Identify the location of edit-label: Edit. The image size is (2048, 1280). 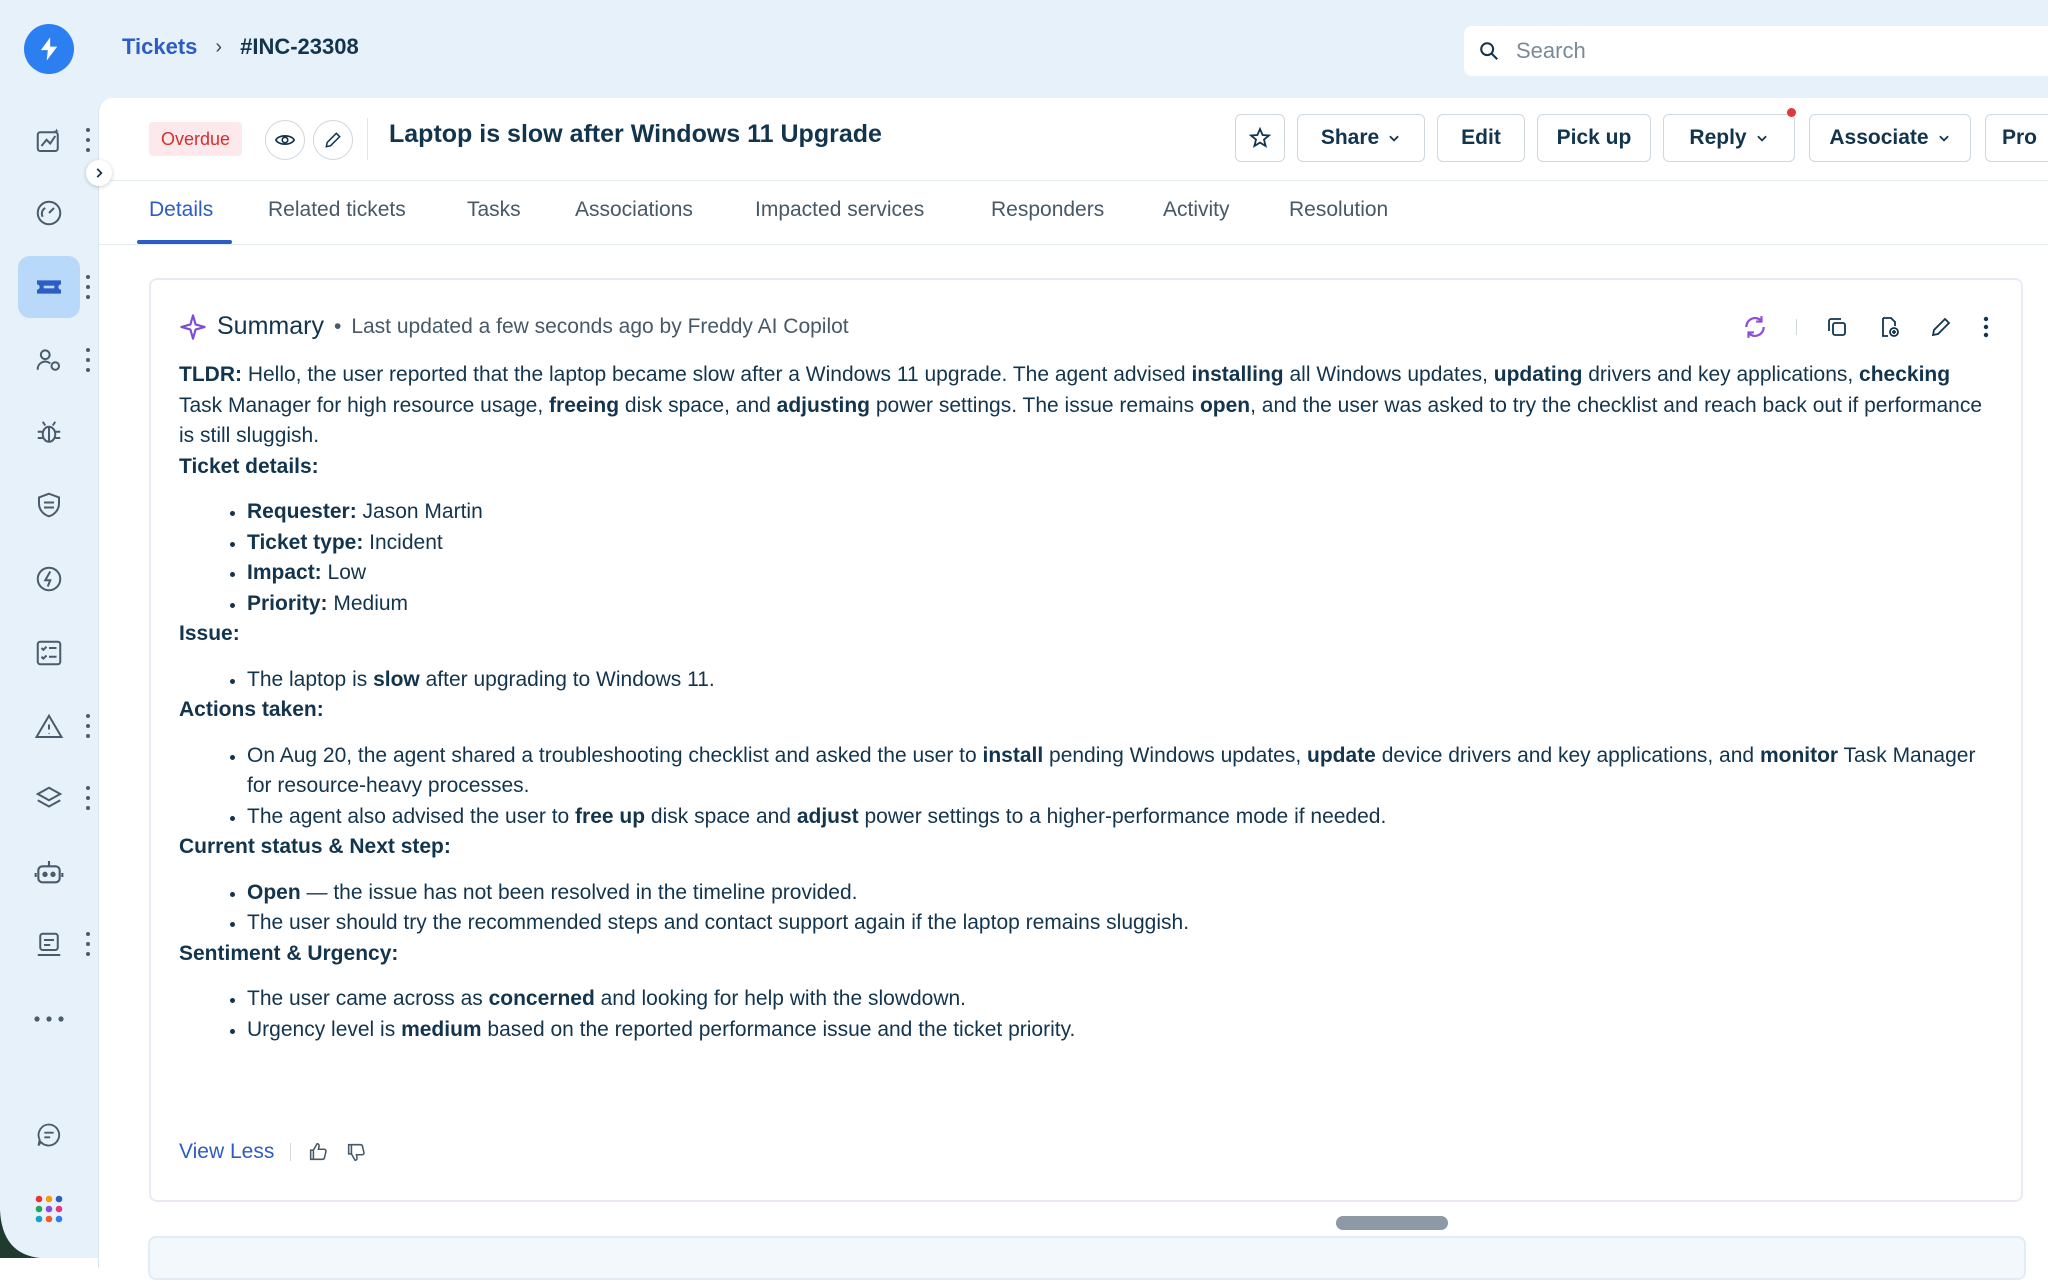
(1481, 137).